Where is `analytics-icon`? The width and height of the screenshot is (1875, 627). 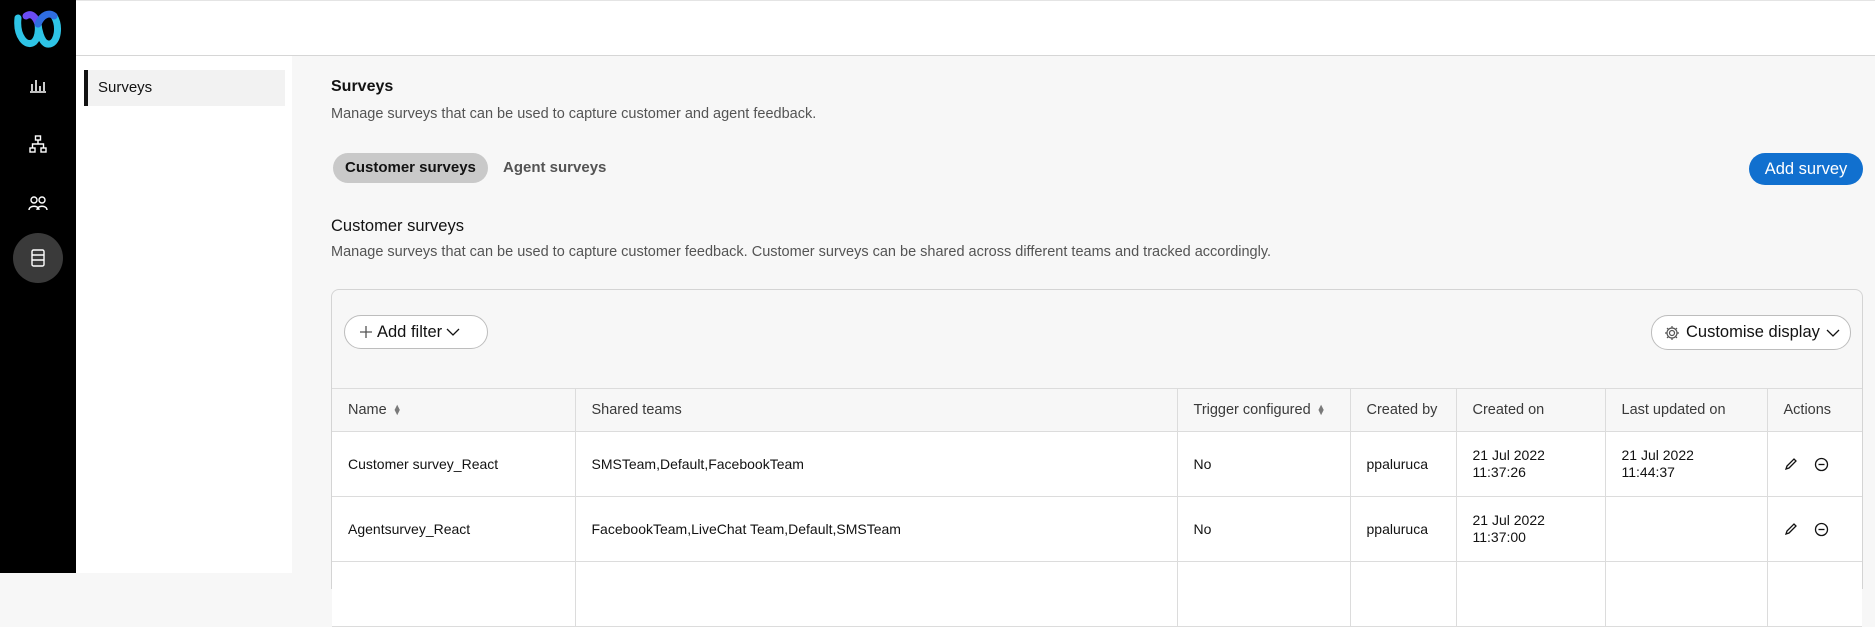
analytics-icon is located at coordinates (38, 85).